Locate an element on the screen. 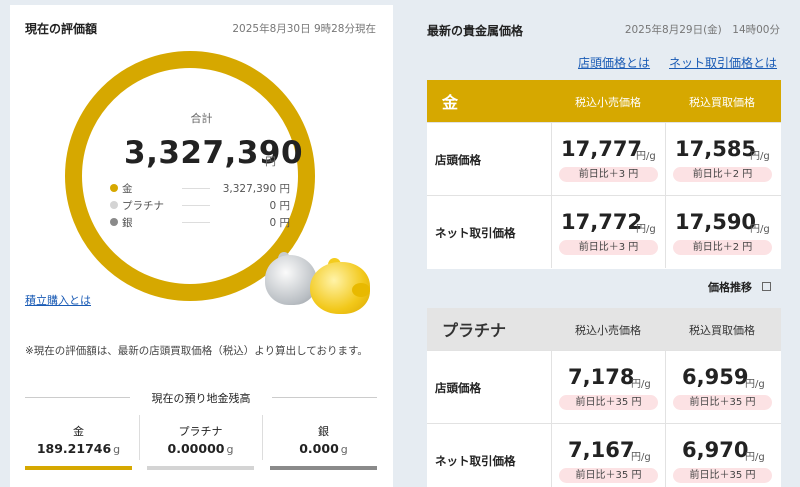  total-label: 合計 is located at coordinates (201, 118).